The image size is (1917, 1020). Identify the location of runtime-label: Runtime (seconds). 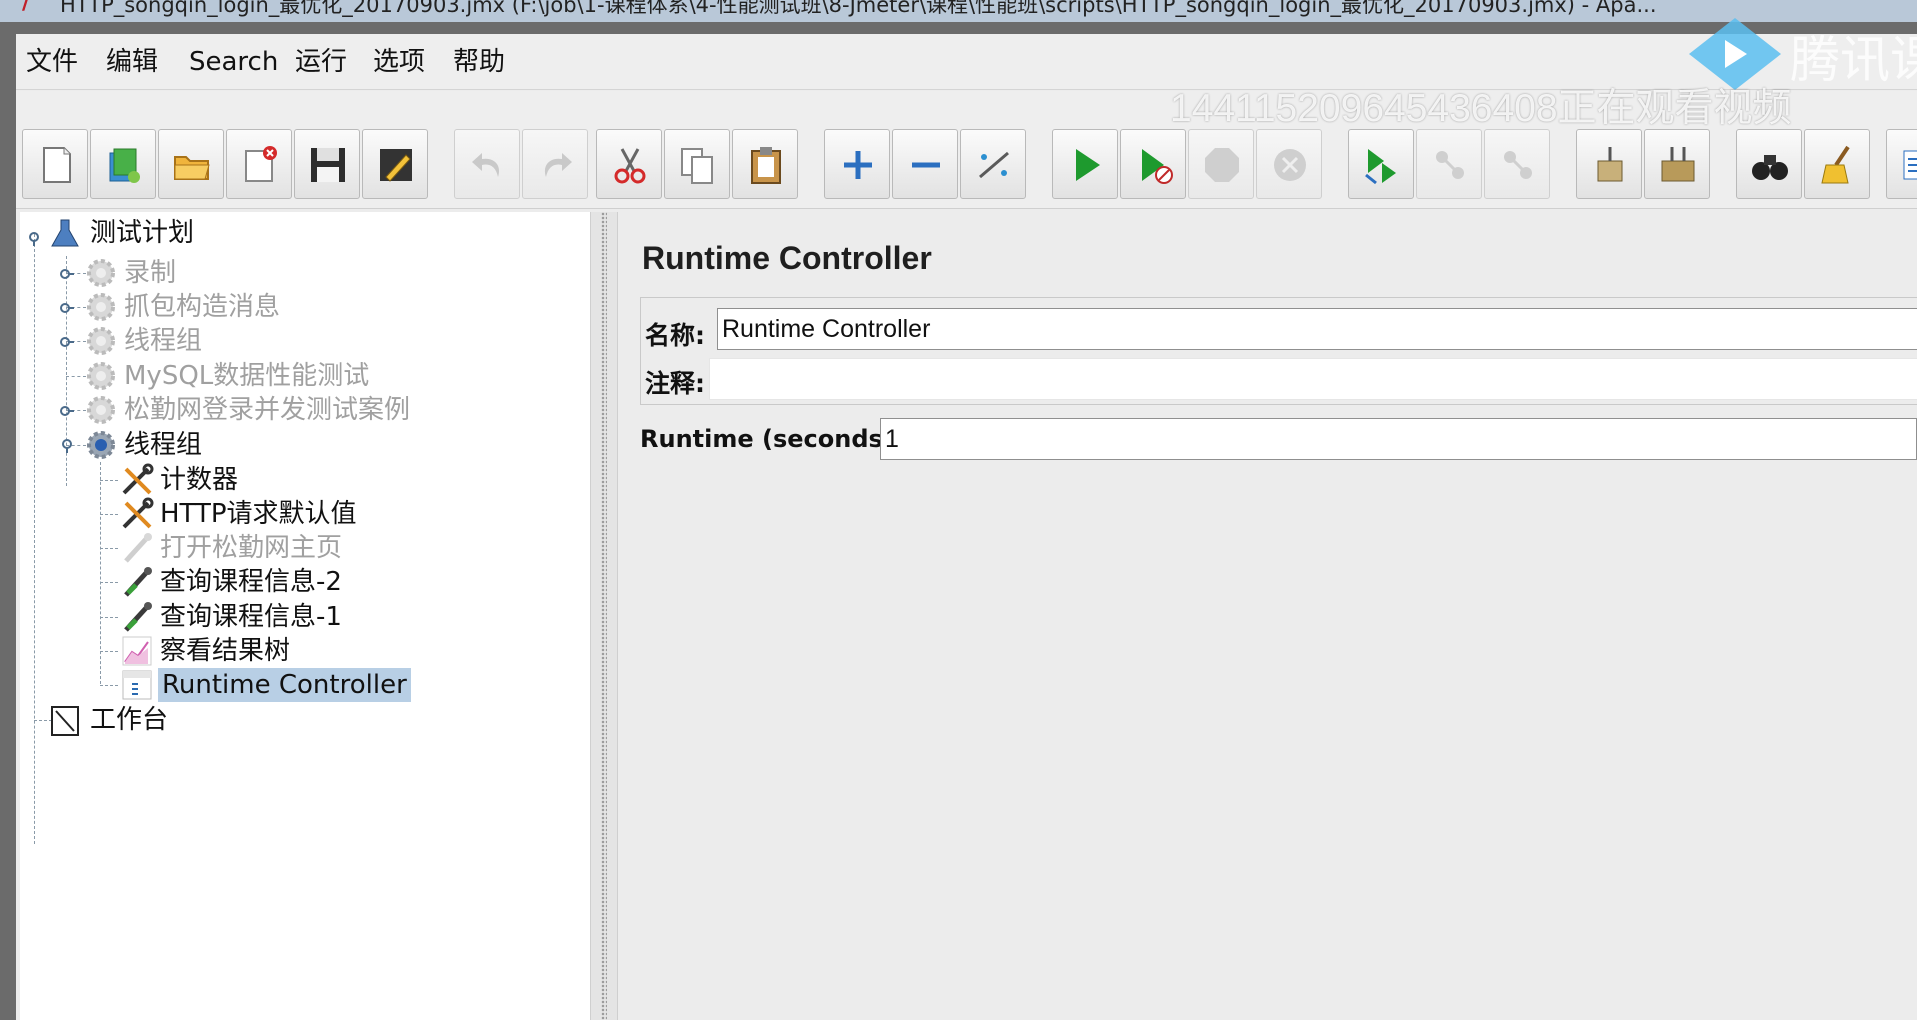
(767, 439).